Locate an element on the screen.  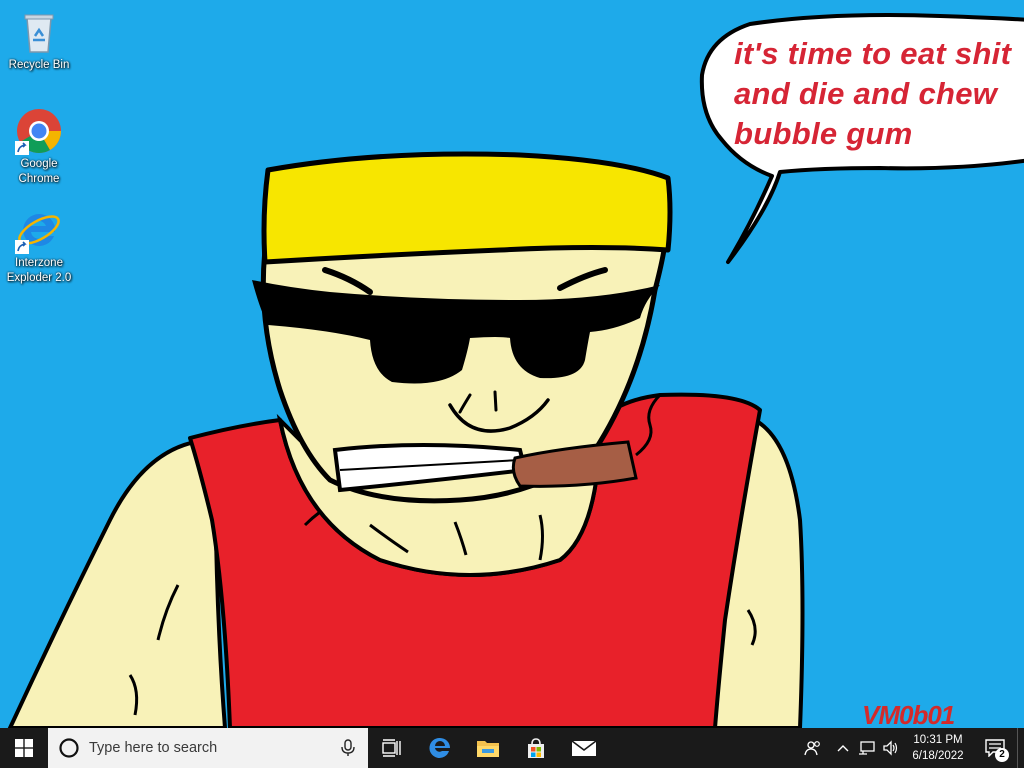
people-icon is located at coordinates (812, 748).